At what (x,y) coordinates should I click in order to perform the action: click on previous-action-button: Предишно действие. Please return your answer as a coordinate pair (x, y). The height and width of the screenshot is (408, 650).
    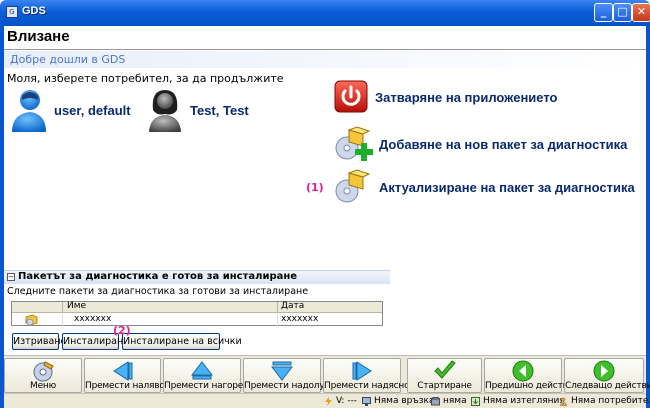
    Looking at the image, I should click on (531, 375).